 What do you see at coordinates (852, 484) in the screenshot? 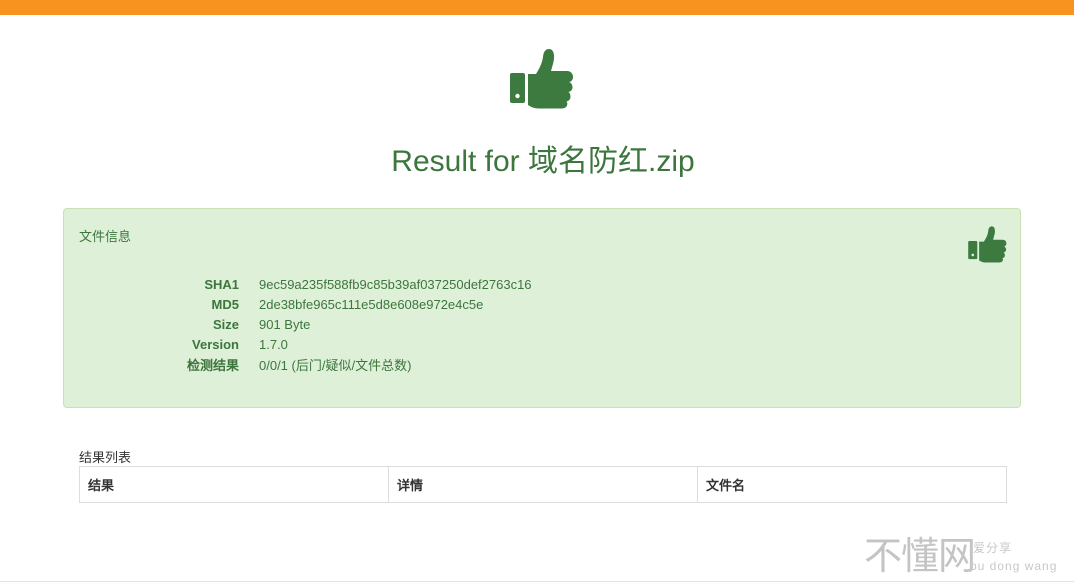
I see `column-header-filename: 文件名` at bounding box center [852, 484].